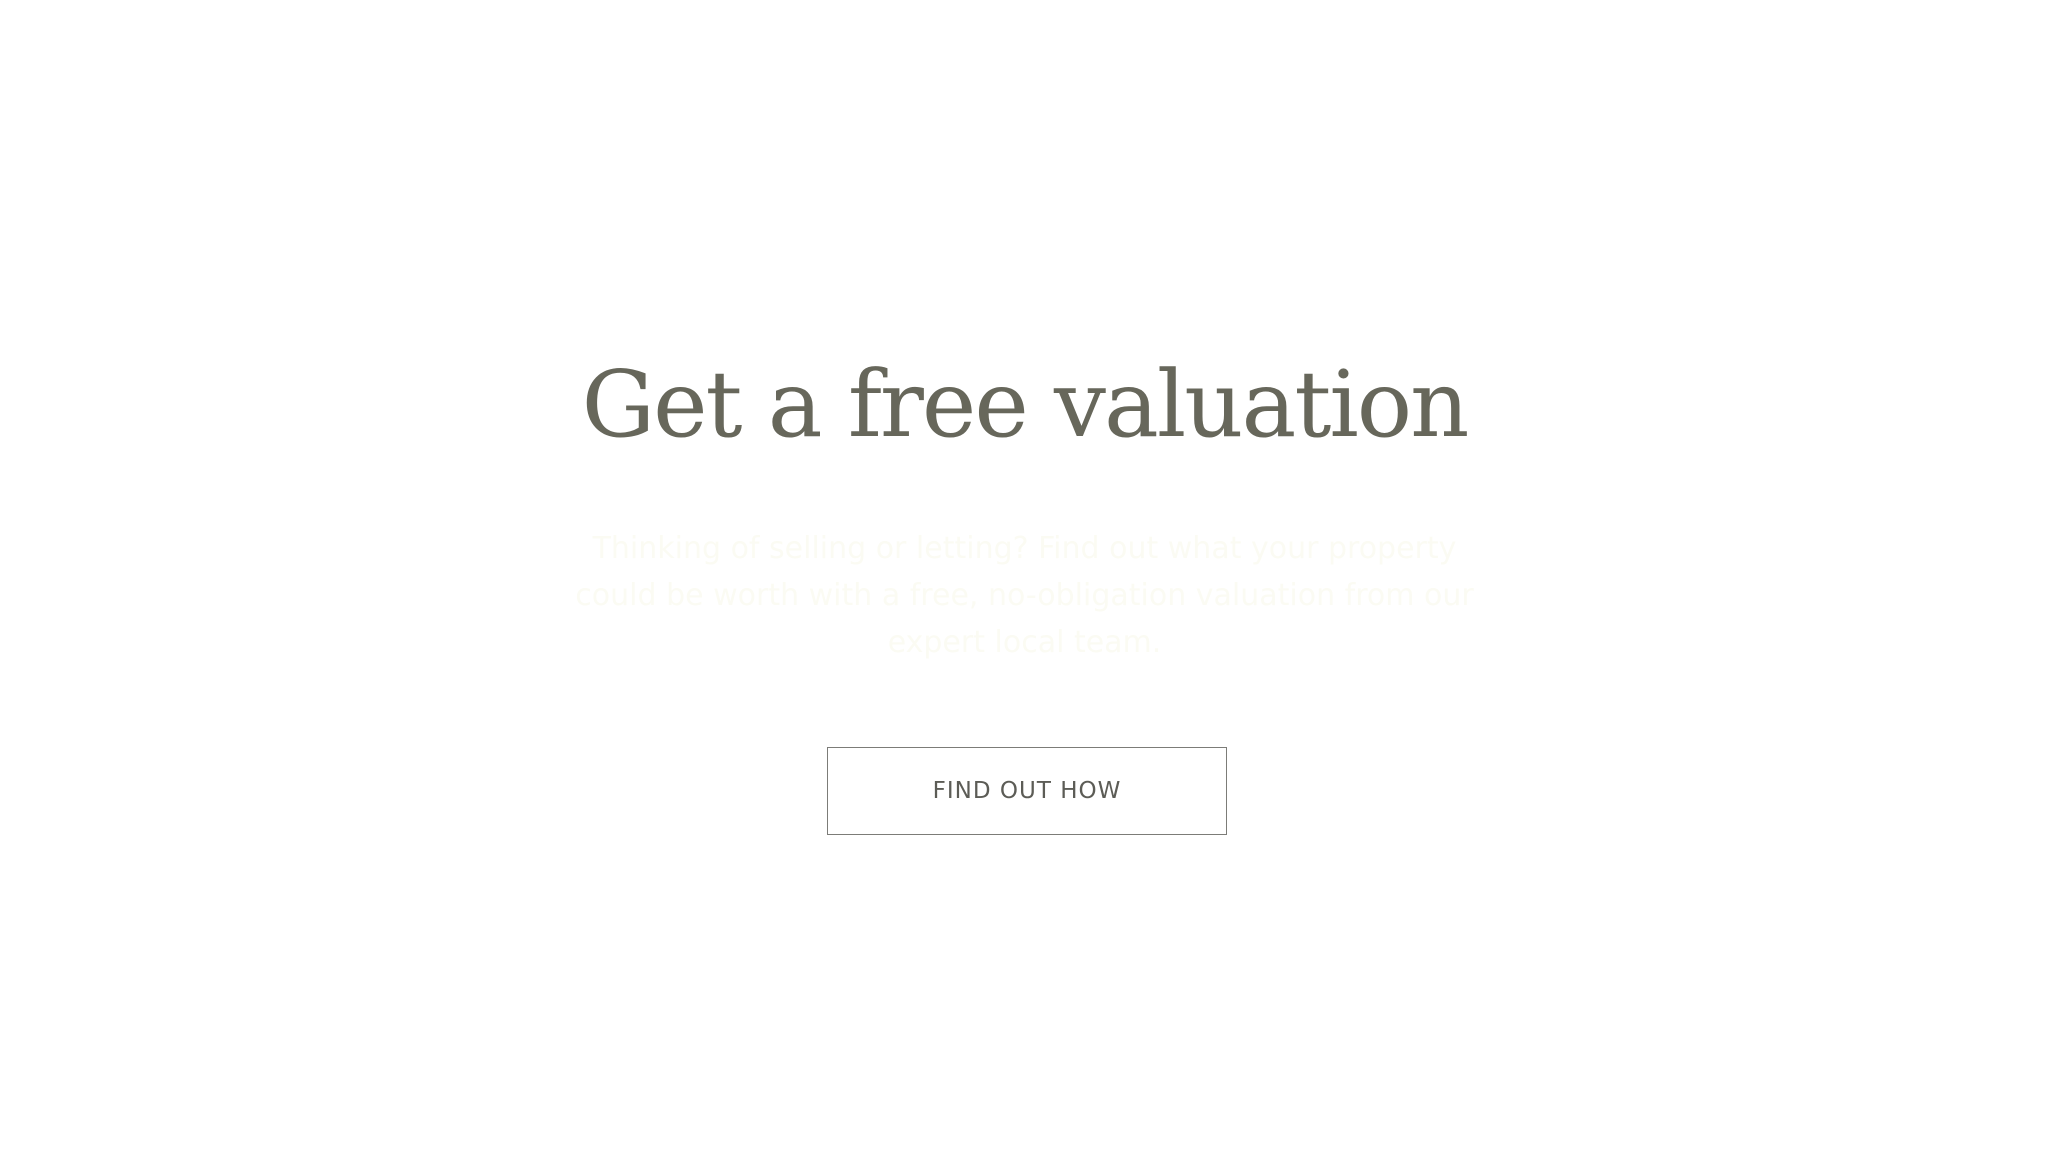 The width and height of the screenshot is (2049, 1152). Describe the element at coordinates (1025, 404) in the screenshot. I see `page-title: Get a free valuation` at that location.